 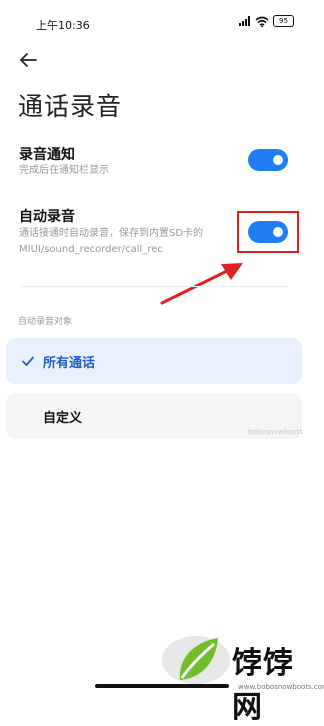 I want to click on section-label: 自动录音对象, so click(x=45, y=322).